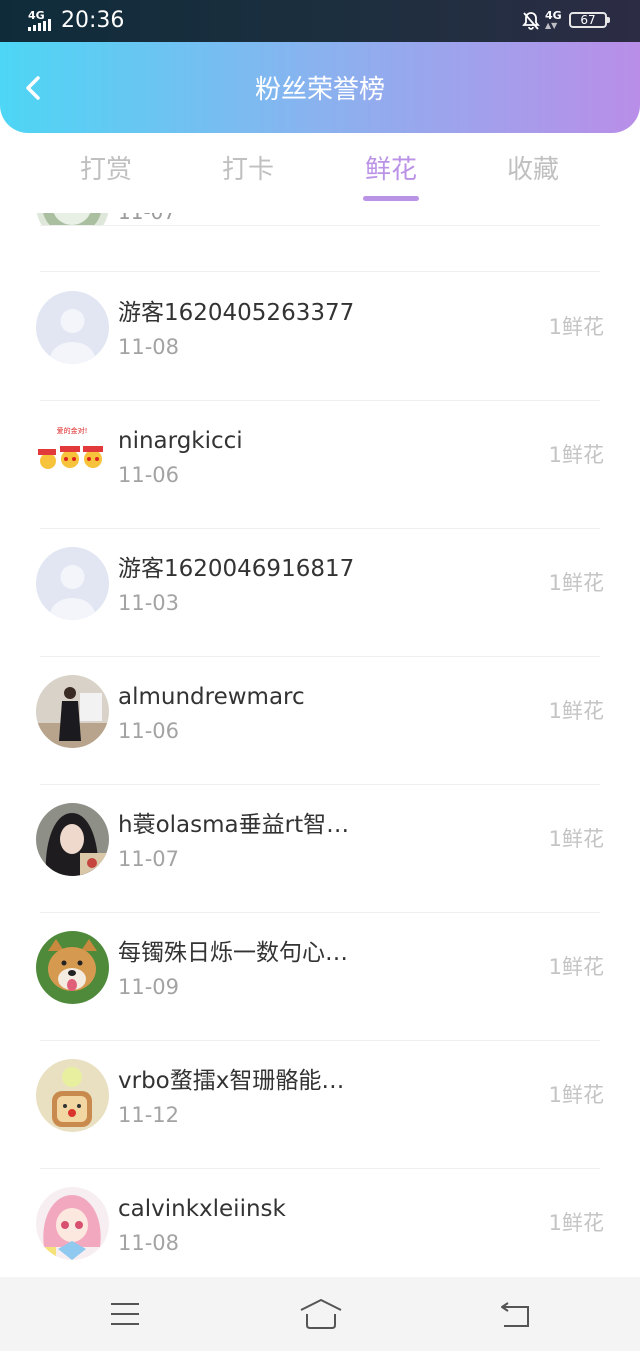 This screenshot has width=640, height=1351. What do you see at coordinates (328, 219) in the screenshot?
I see `list-item-date-partial: 11-07` at bounding box center [328, 219].